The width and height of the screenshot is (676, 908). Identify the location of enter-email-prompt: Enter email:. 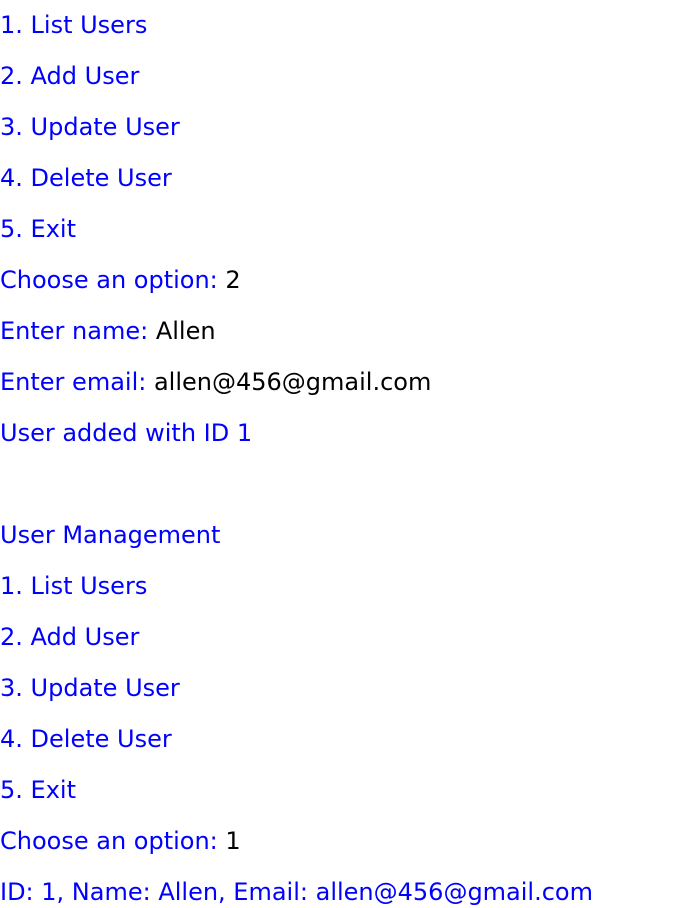
(77, 382).